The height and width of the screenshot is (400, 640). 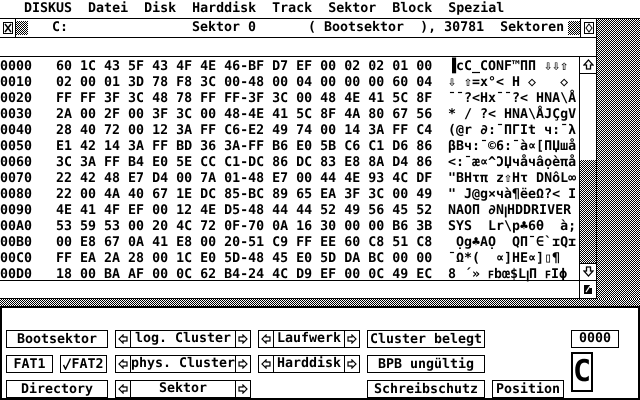 I want to click on hex-cell-text: 4E 41 4F EF 00 12 4E D5-48 44 44 52 49 56 45 52, so click(x=245, y=210).